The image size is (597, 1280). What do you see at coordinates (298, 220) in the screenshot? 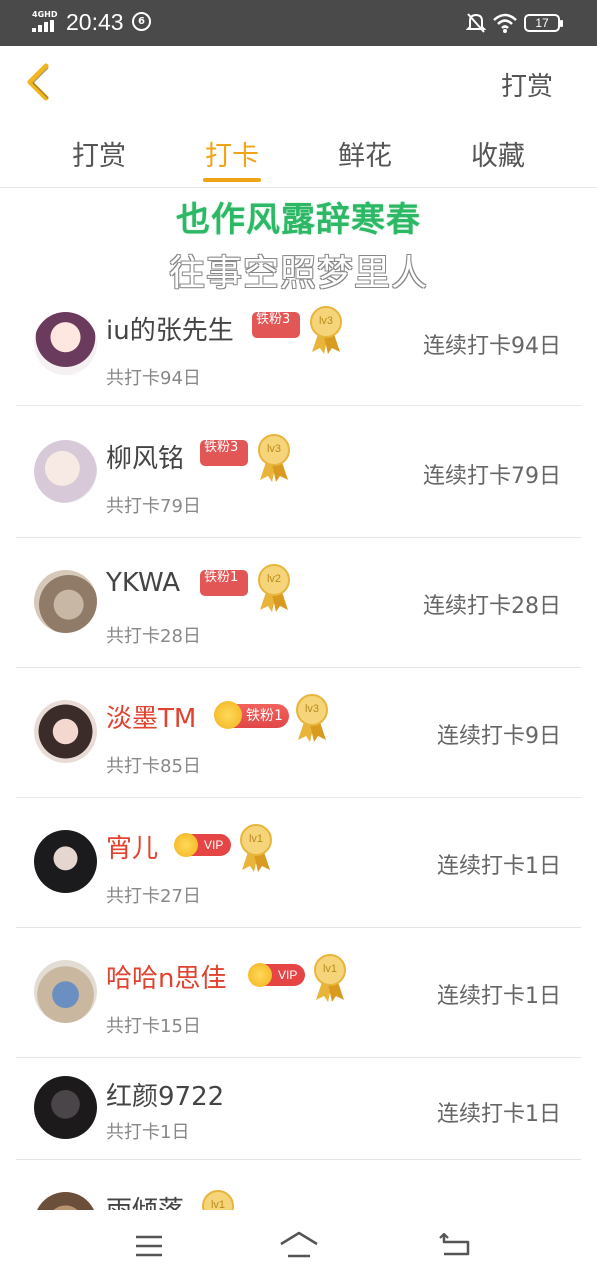
I see `poem-line-1: 也作风露辞寒春` at bounding box center [298, 220].